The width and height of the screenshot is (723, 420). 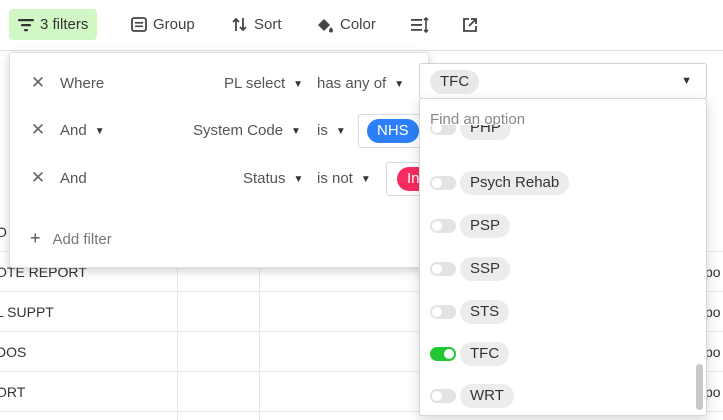 What do you see at coordinates (82, 83) in the screenshot?
I see `filter-conjunction: Where` at bounding box center [82, 83].